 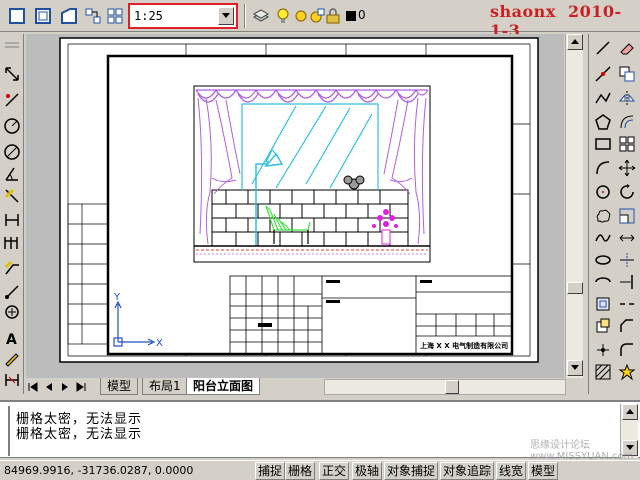 What do you see at coordinates (627, 74) in the screenshot?
I see `copy-icon` at bounding box center [627, 74].